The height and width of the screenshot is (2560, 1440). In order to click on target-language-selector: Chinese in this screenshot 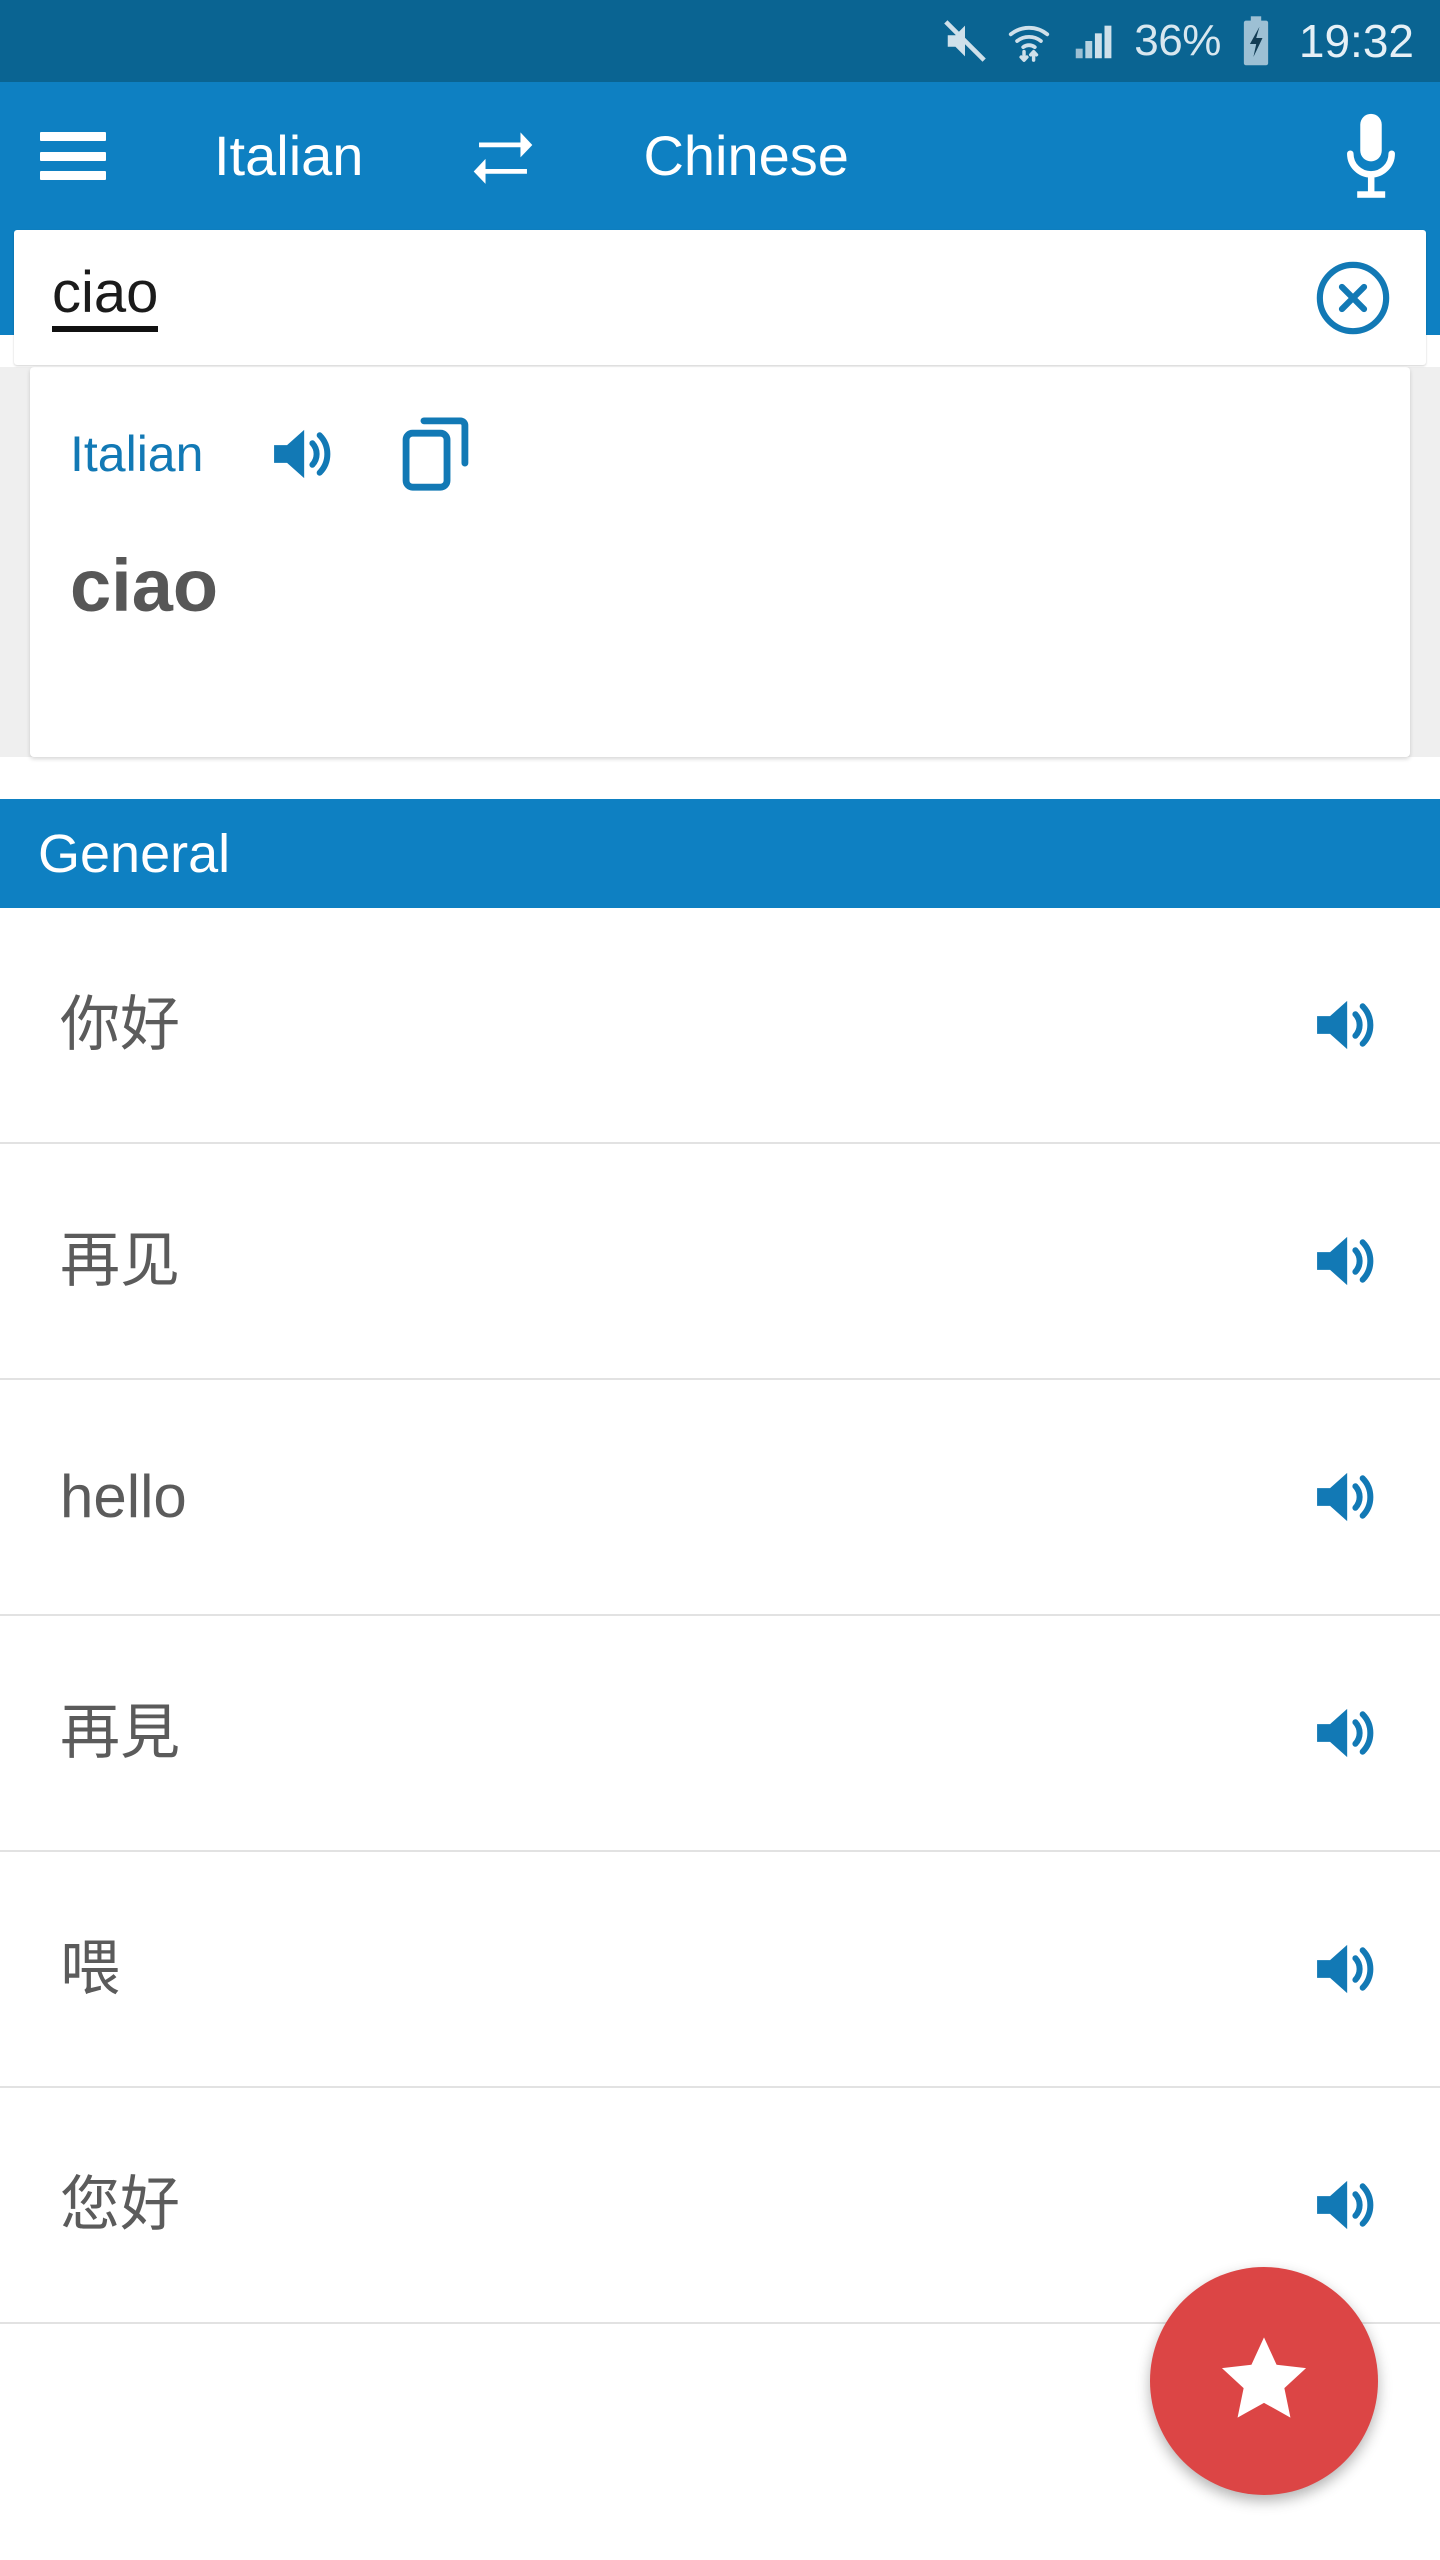, I will do `click(745, 156)`.